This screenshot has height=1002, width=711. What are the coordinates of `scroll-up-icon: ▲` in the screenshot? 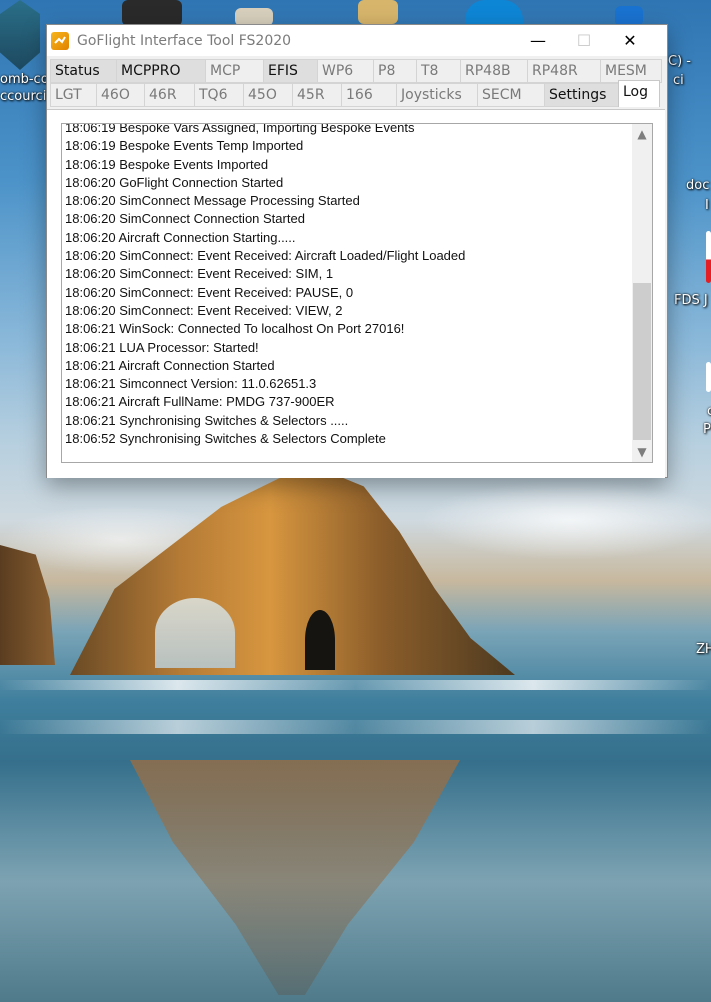 It's located at (642, 134).